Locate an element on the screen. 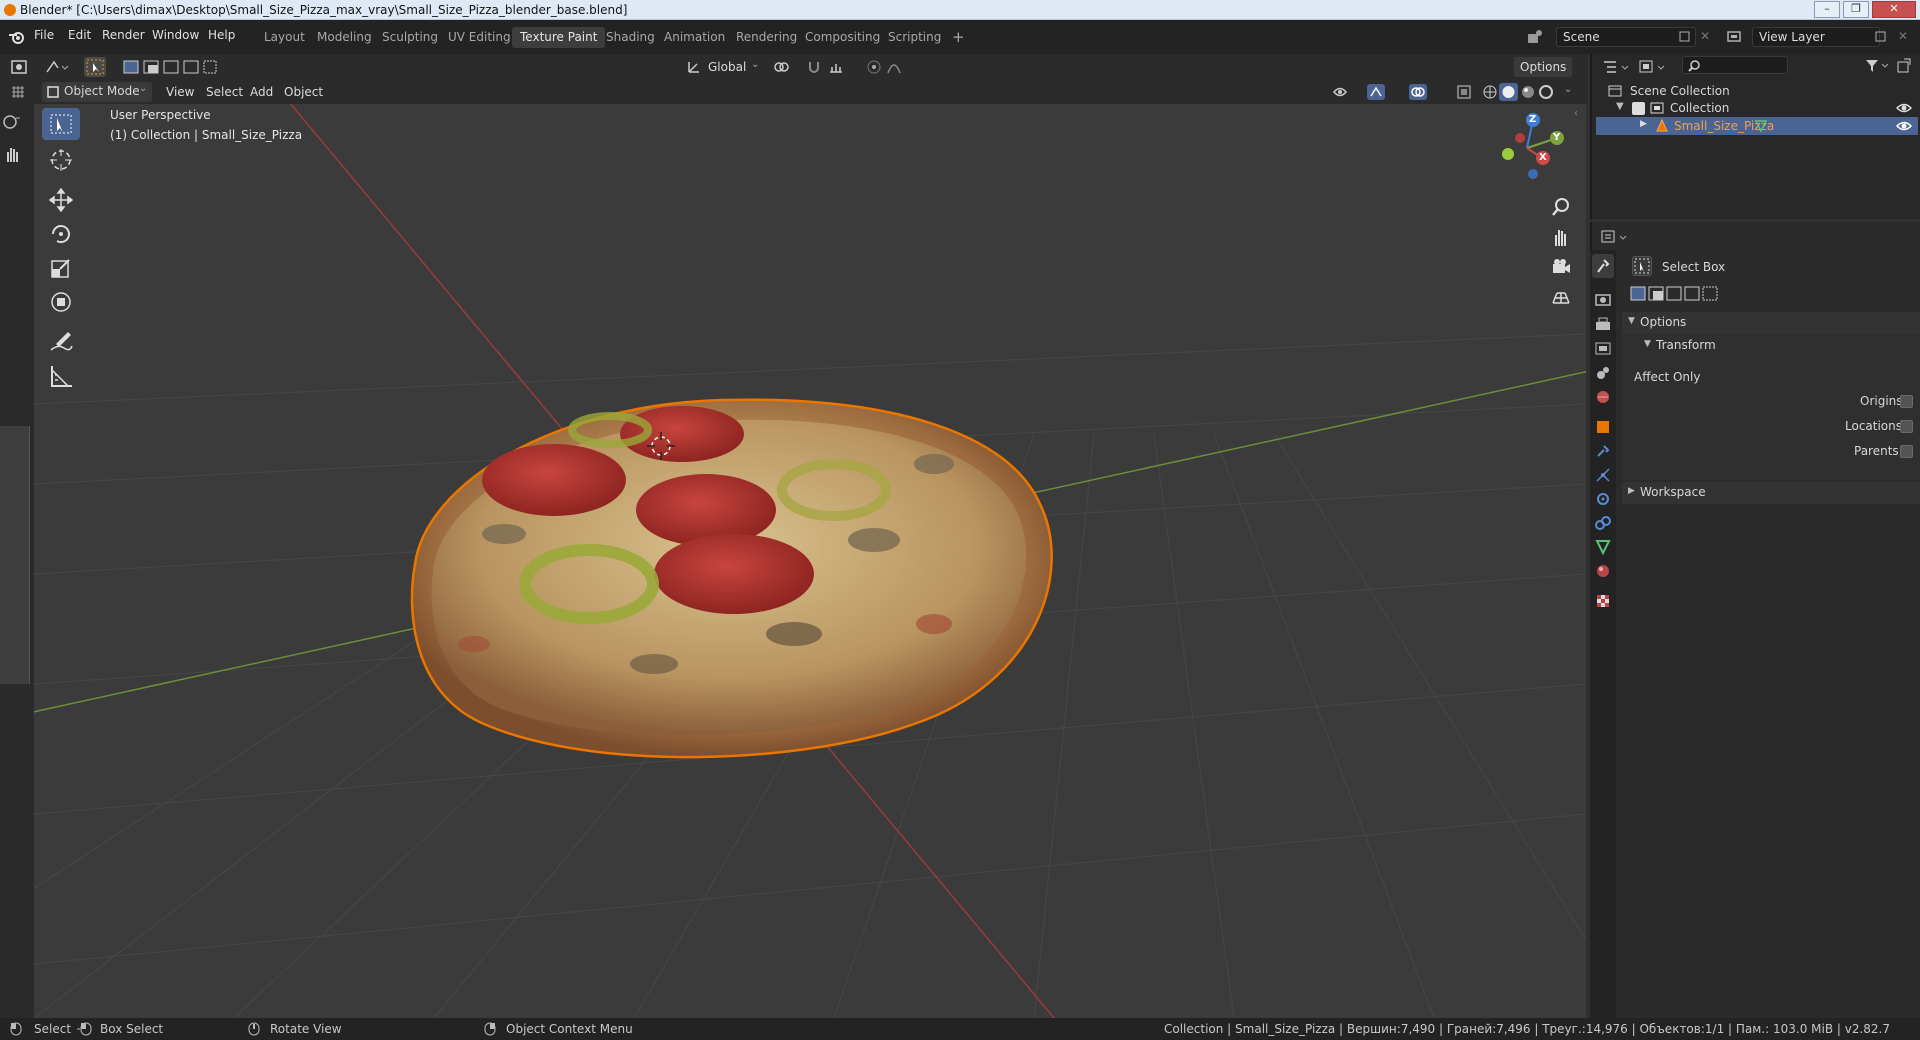 This screenshot has height=1040, width=1920. proportional-edit-icon is located at coordinates (874, 67).